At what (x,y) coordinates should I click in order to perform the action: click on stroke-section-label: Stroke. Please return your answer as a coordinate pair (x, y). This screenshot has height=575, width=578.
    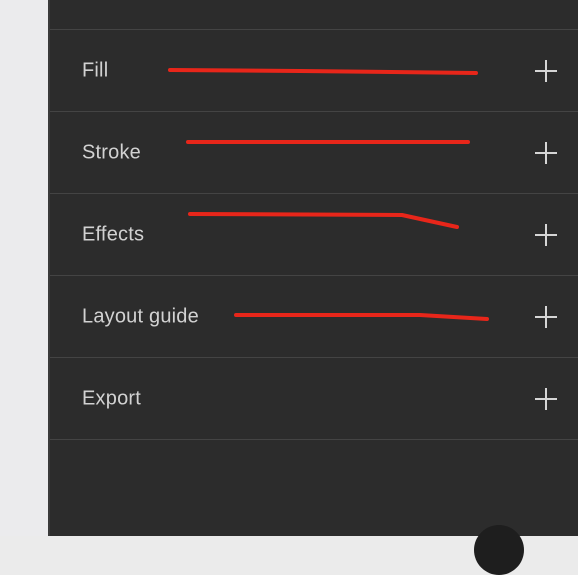
    Looking at the image, I should click on (112, 152).